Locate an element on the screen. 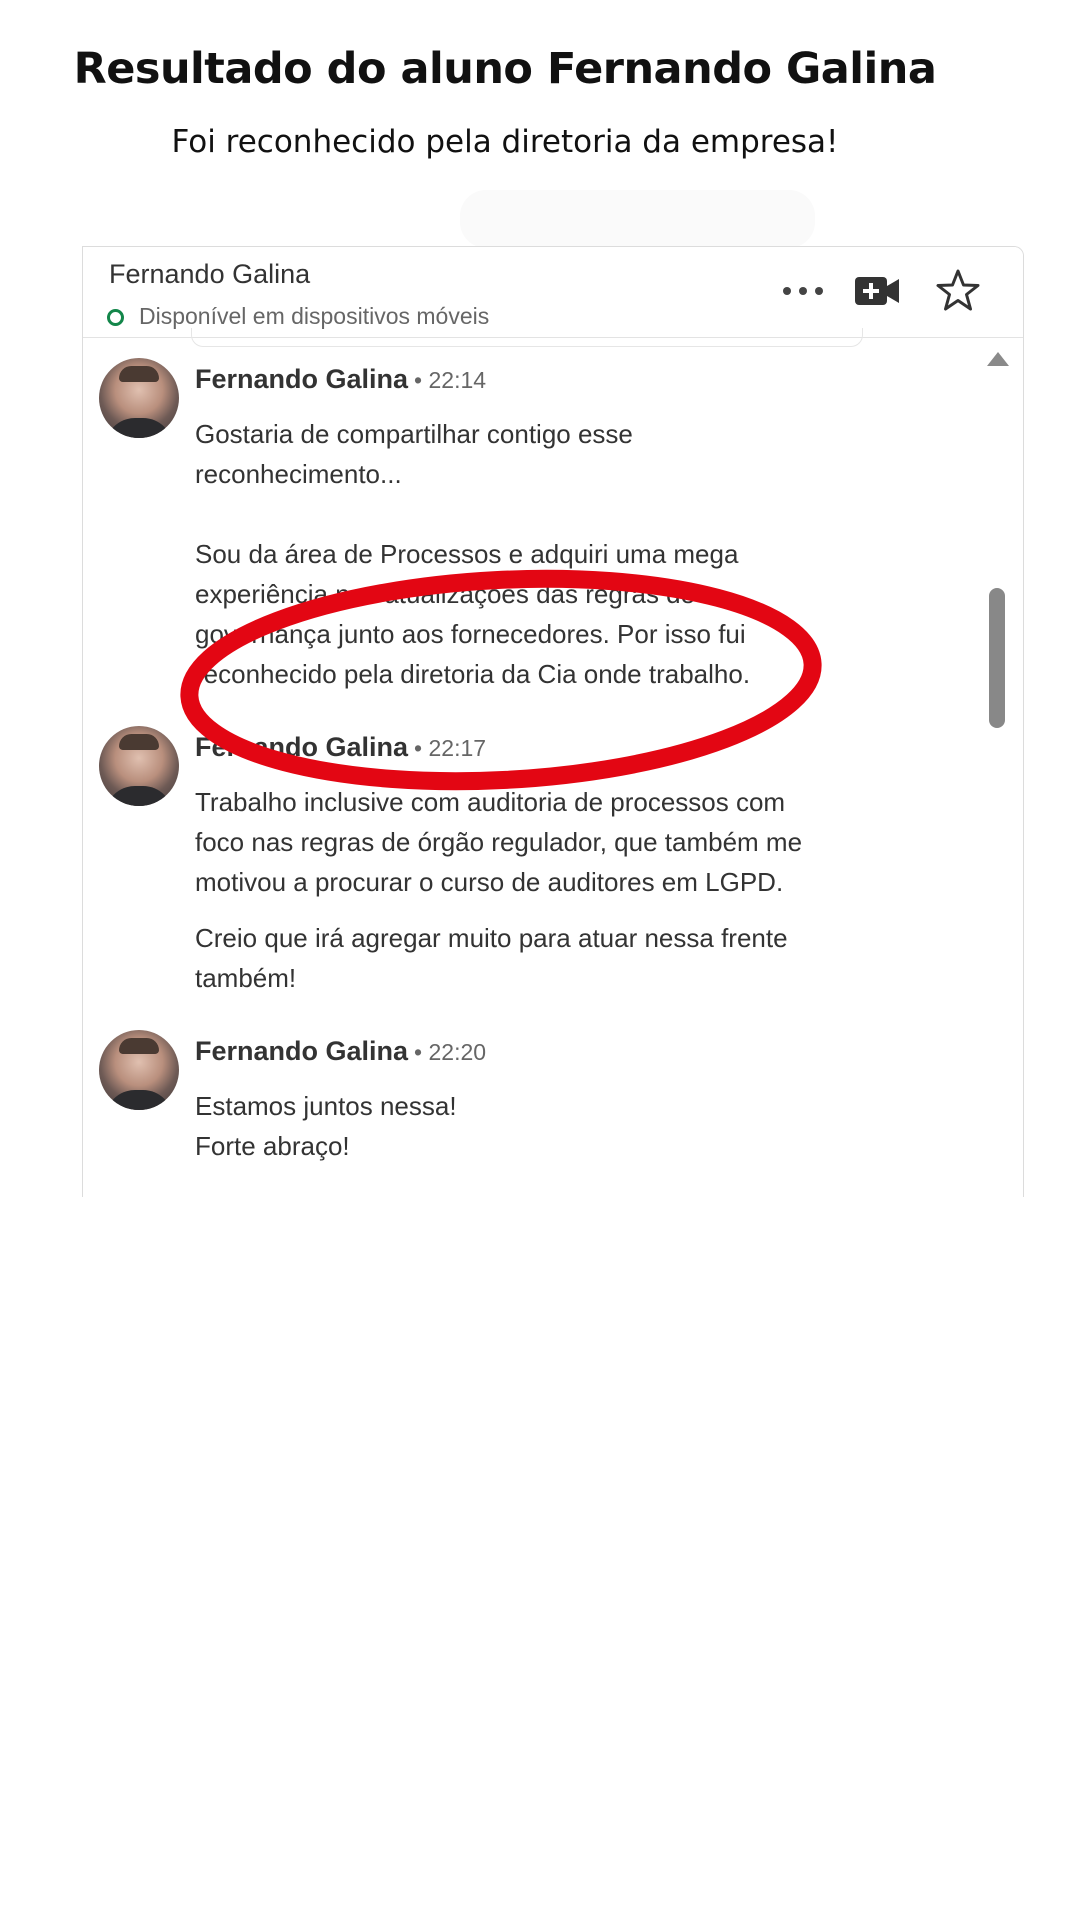  message-meta: Fernando Galina • 22:14 is located at coordinates (340, 379).